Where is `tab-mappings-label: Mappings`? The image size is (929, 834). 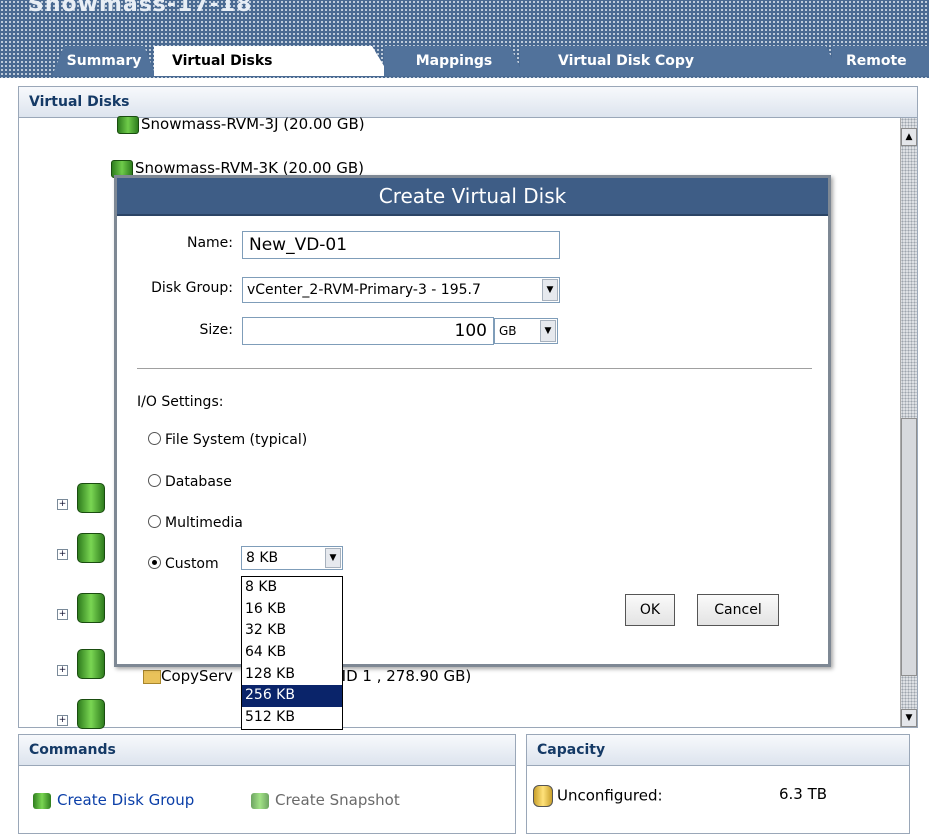 tab-mappings-label: Mappings is located at coordinates (454, 61).